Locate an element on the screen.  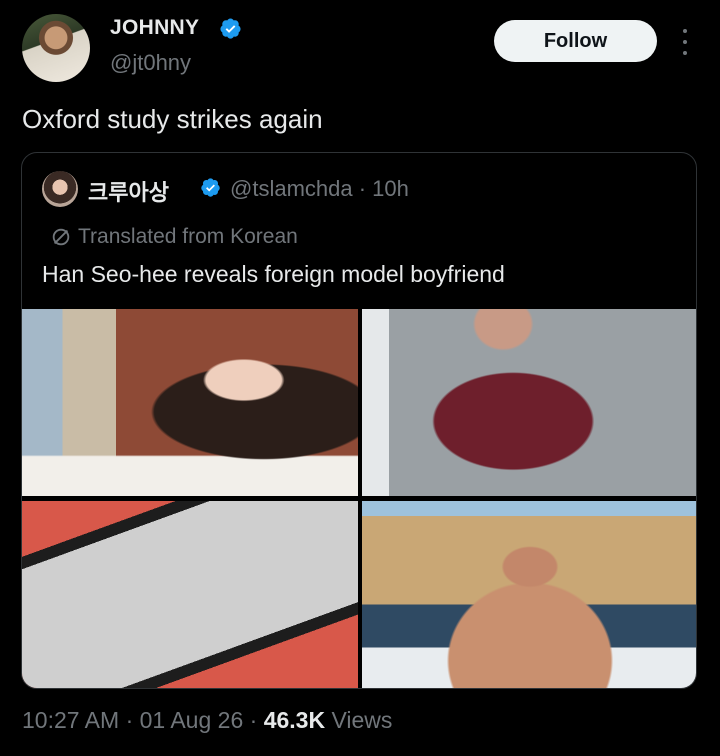
views-label: Views is located at coordinates (362, 720).